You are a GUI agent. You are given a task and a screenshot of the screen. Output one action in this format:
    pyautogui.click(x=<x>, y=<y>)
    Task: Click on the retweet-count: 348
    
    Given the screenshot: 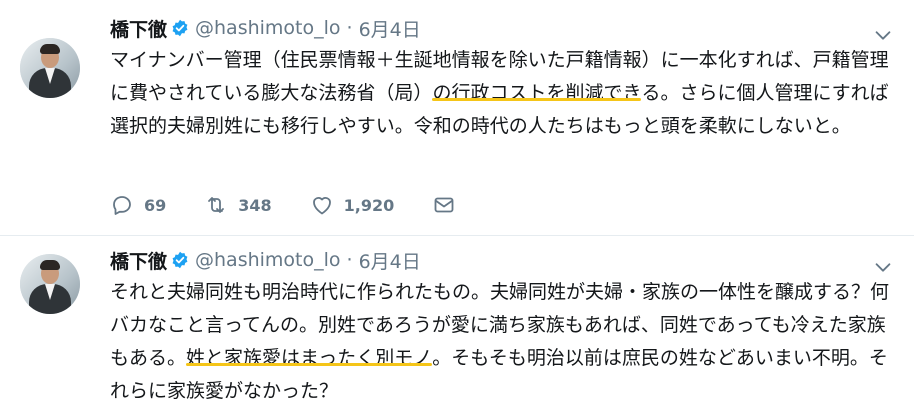 What is the action you would take?
    pyautogui.click(x=255, y=205)
    